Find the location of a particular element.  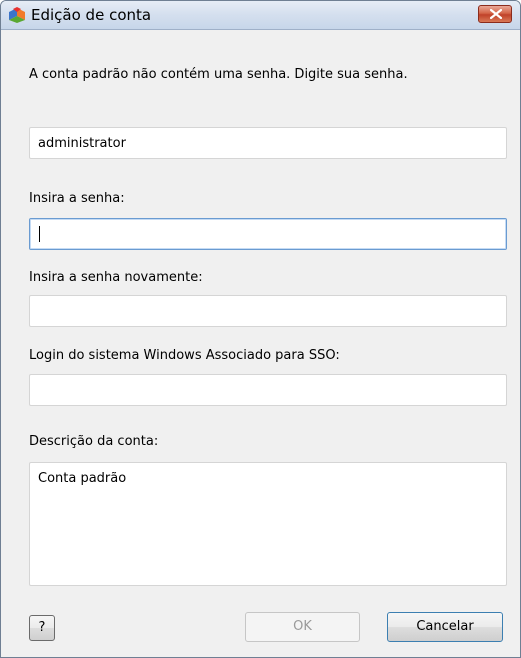

title-bar: Edição de conta is located at coordinates (260, 15).